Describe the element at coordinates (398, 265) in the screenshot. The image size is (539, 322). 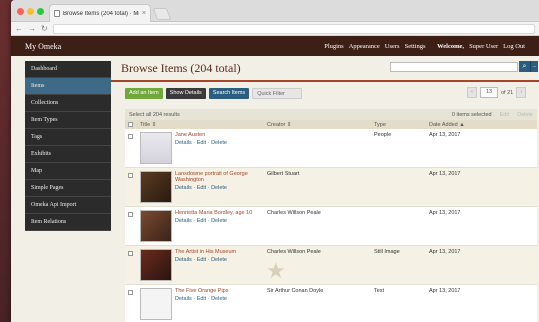
I see `item-type: Still Image` at that location.